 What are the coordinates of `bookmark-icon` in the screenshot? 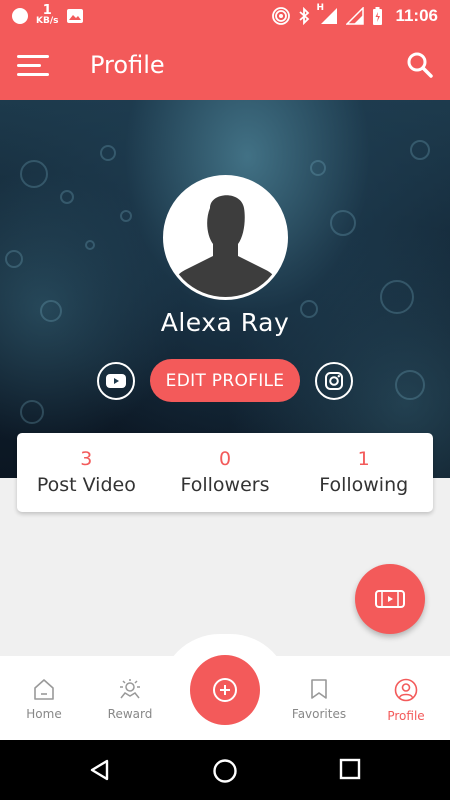 It's located at (319, 689).